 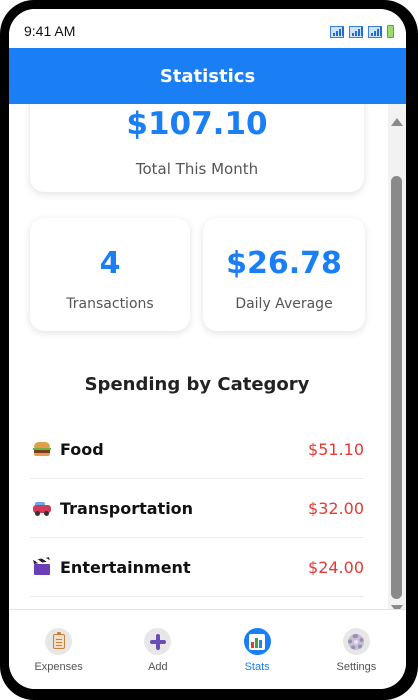 I want to click on transactions-card: 4 Transactions, so click(x=110, y=274).